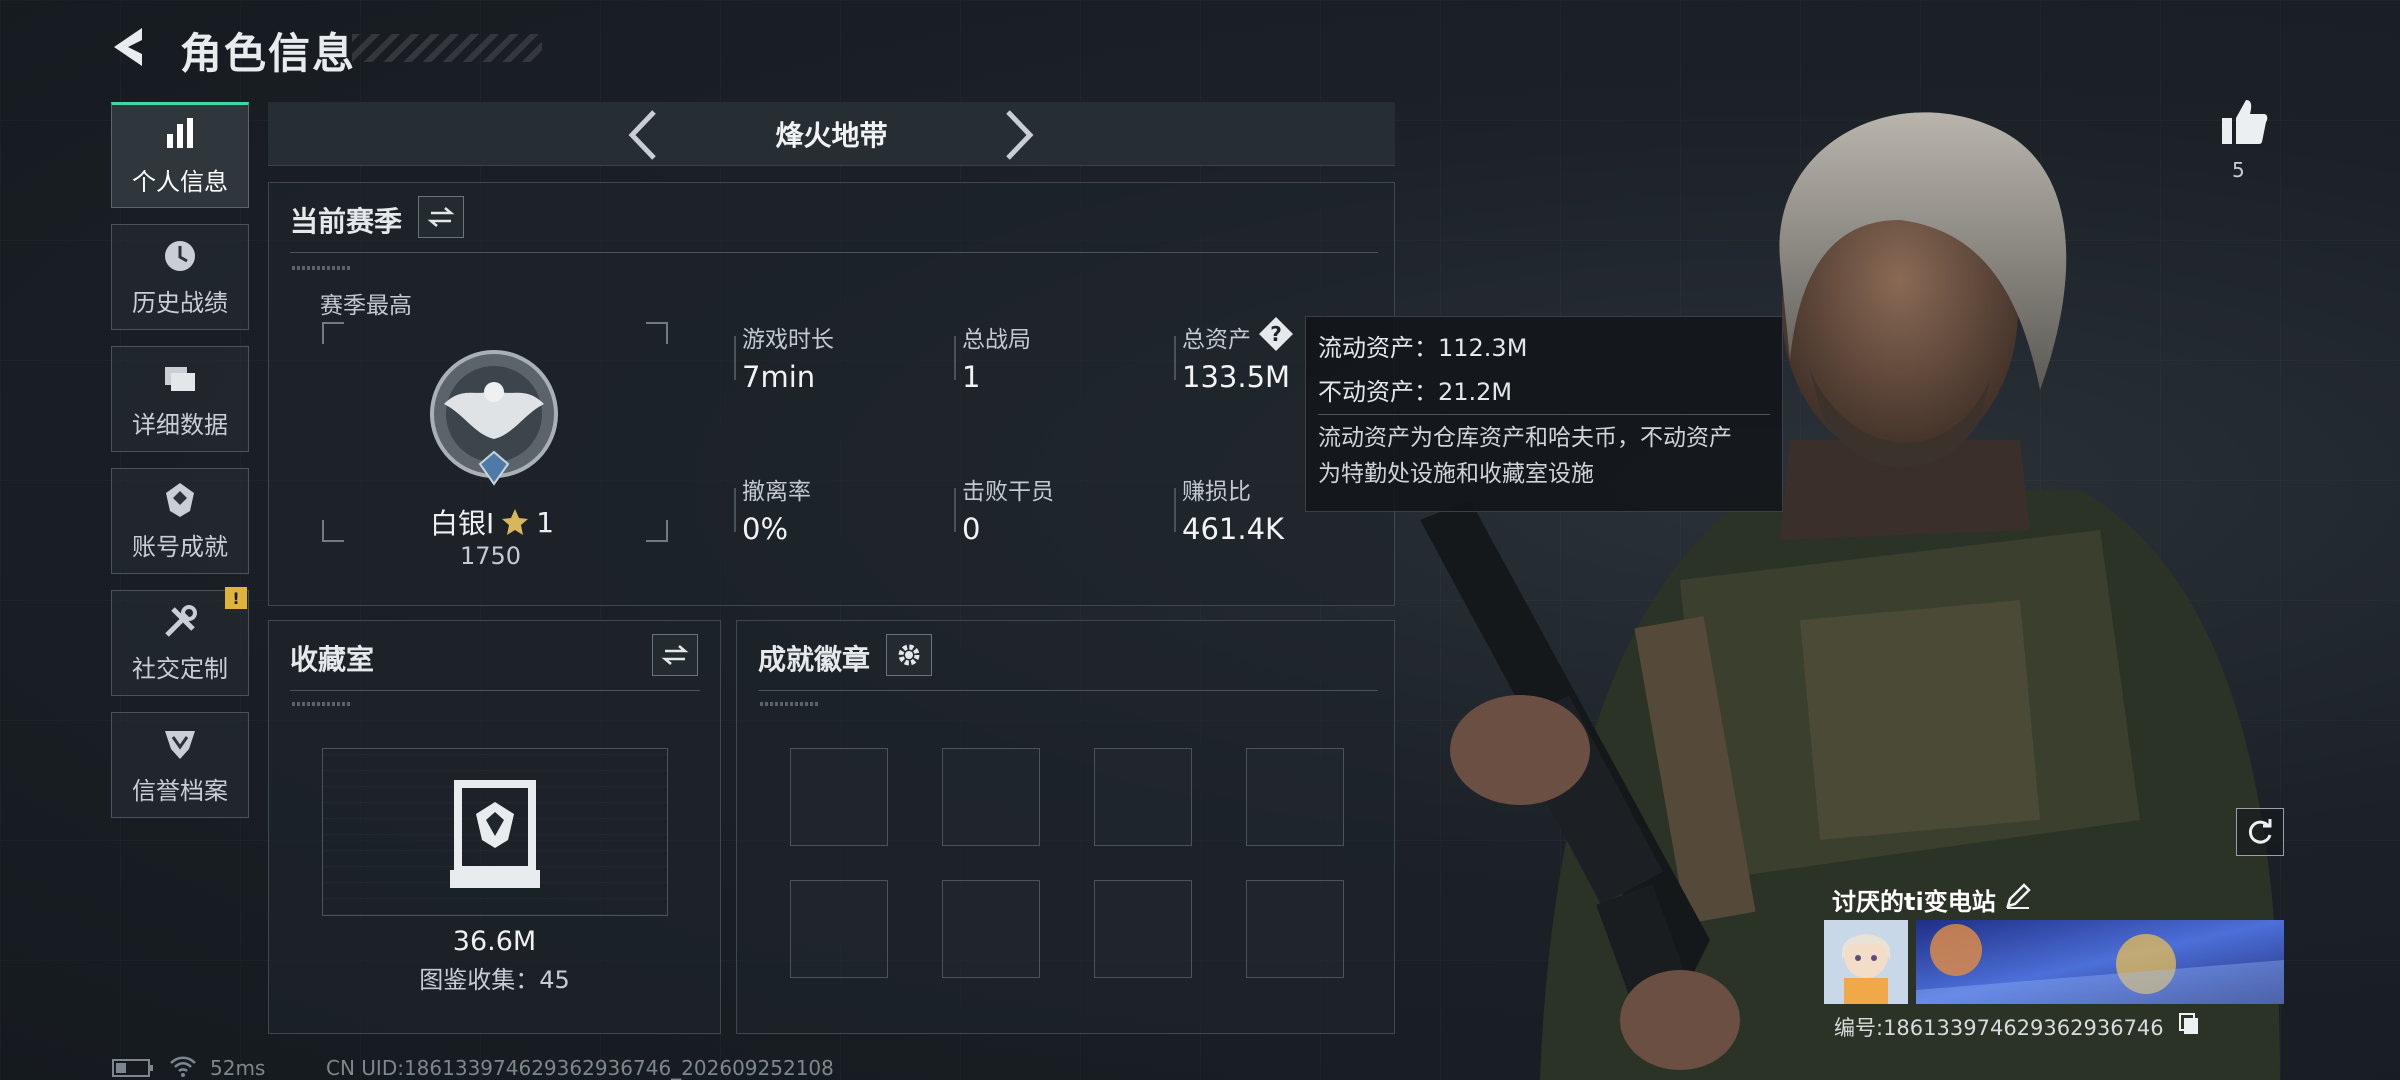 The image size is (2400, 1080). Describe the element at coordinates (1216, 340) in the screenshot. I see `stat-label-total-assets: 总资产` at that location.